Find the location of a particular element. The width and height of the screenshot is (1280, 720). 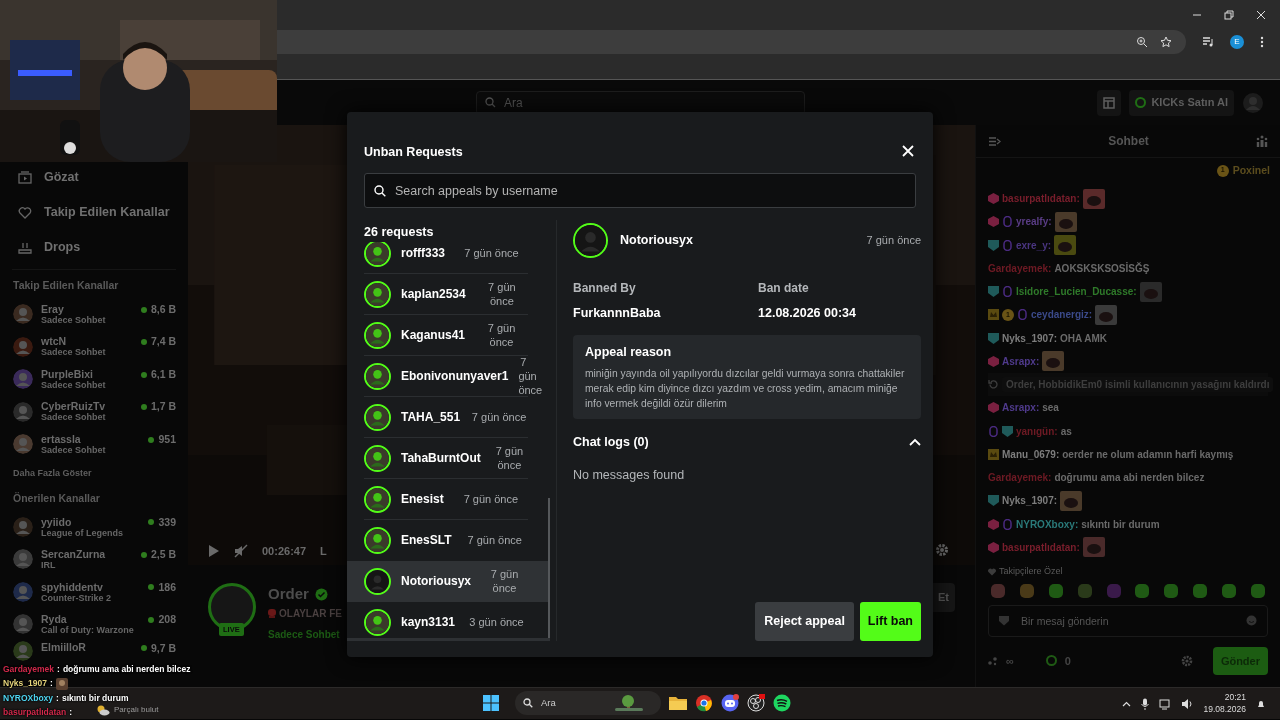

nav-link: Gözat is located at coordinates (94, 177).